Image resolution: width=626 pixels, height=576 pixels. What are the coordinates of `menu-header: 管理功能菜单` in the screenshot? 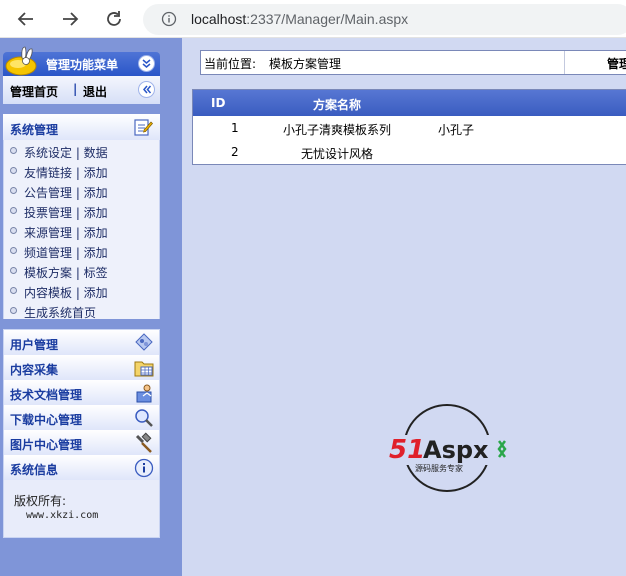 It's located at (81, 61).